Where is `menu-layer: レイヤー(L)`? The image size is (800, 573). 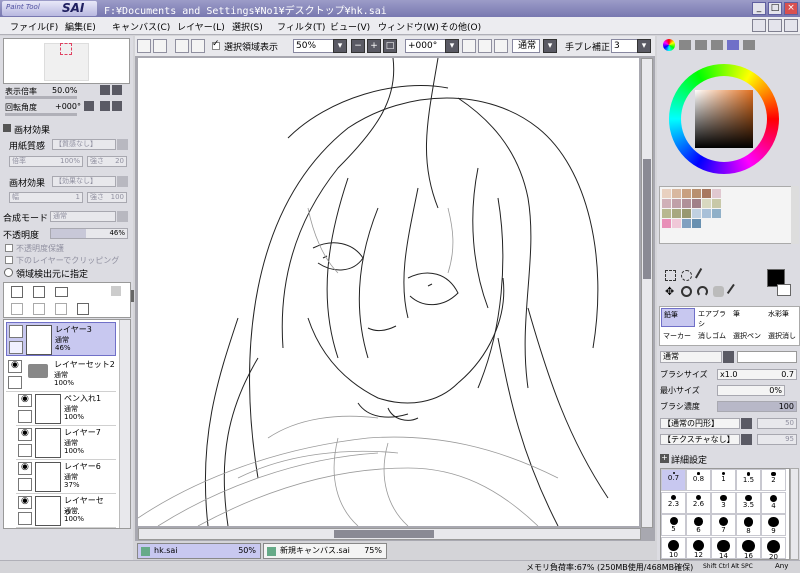 menu-layer: レイヤー(L) is located at coordinates (201, 26).